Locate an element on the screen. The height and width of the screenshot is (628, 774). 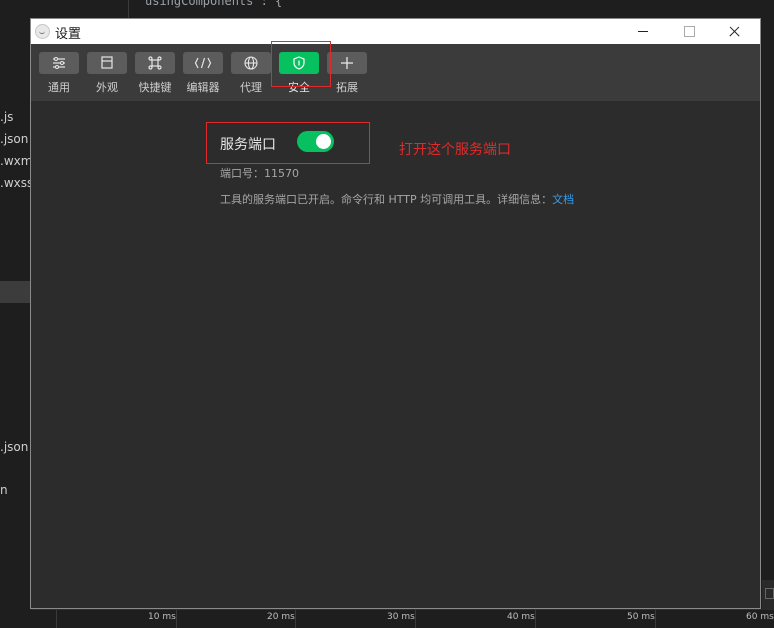
timeline-tick: 40 ms is located at coordinates (521, 617).